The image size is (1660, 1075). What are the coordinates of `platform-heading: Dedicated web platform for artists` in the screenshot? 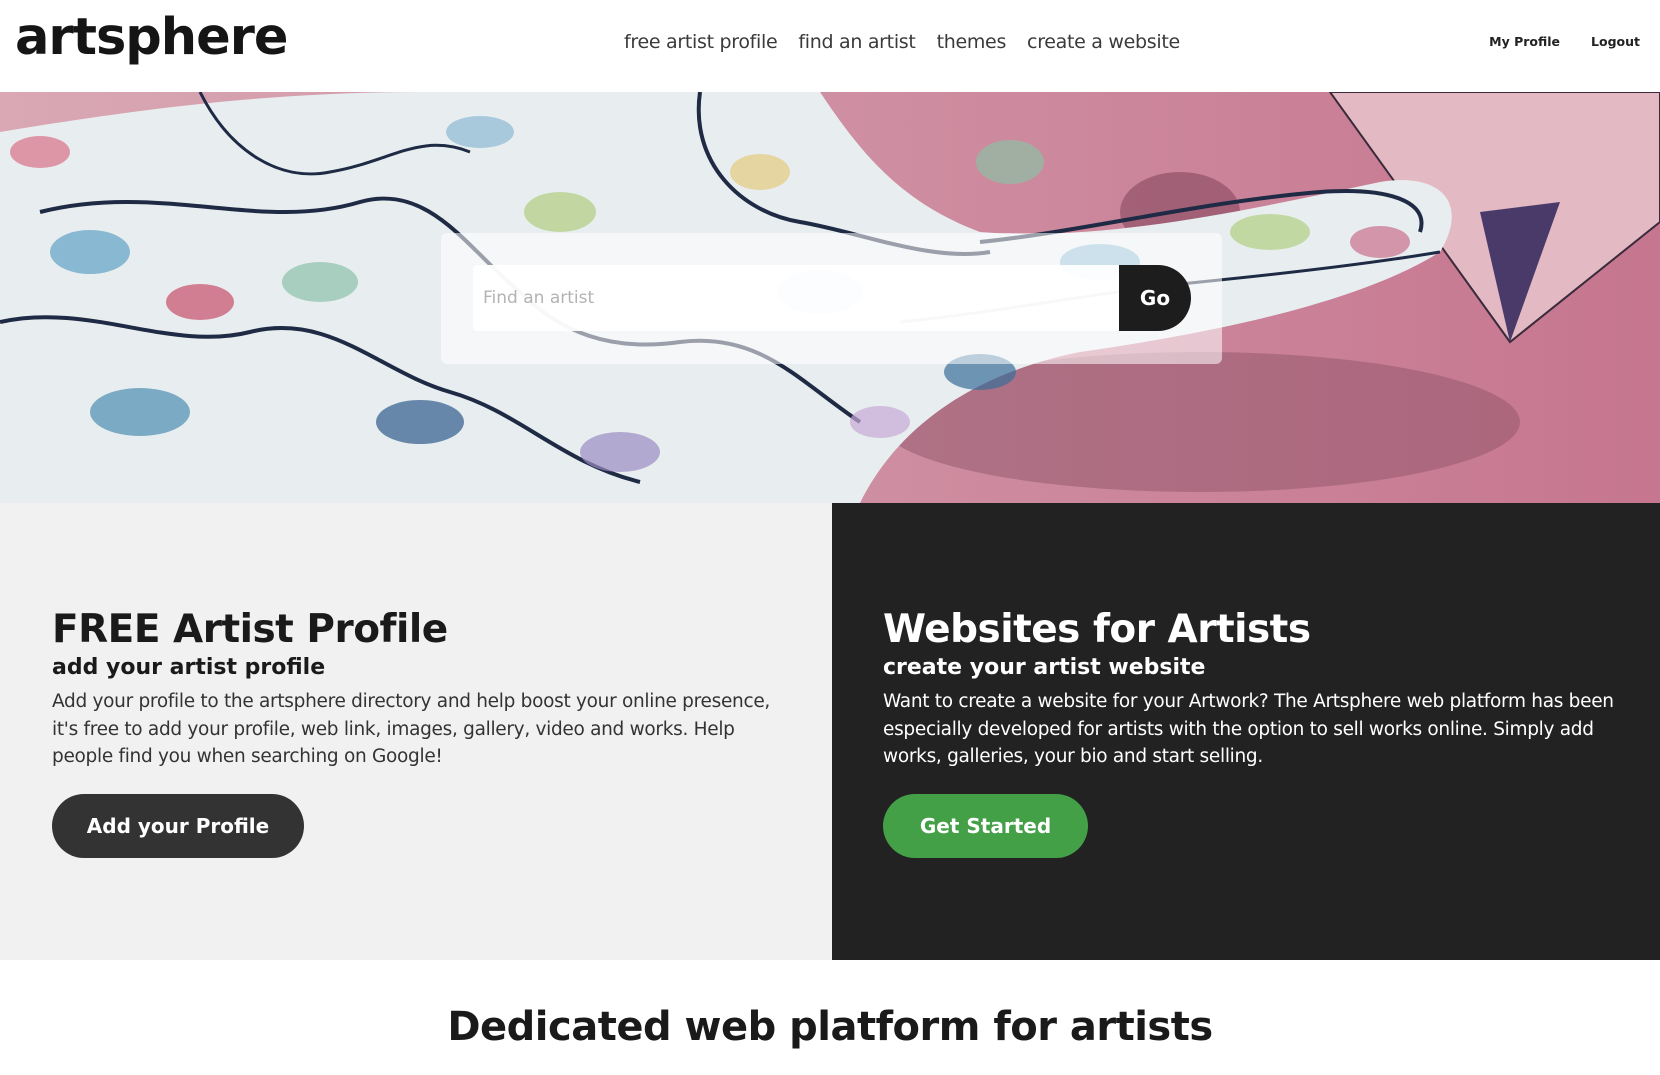 It's located at (830, 1027).